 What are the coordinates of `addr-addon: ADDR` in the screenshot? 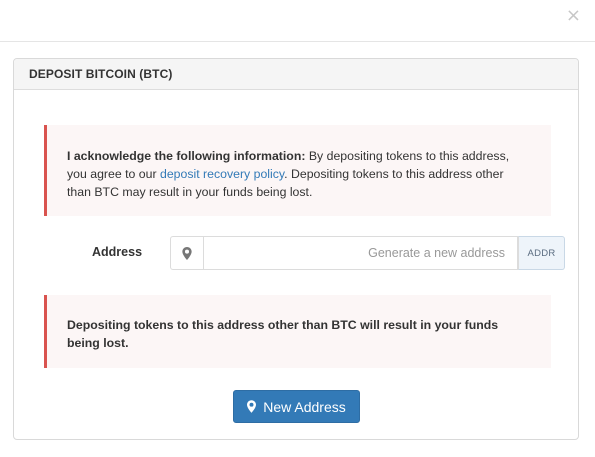 It's located at (541, 253).